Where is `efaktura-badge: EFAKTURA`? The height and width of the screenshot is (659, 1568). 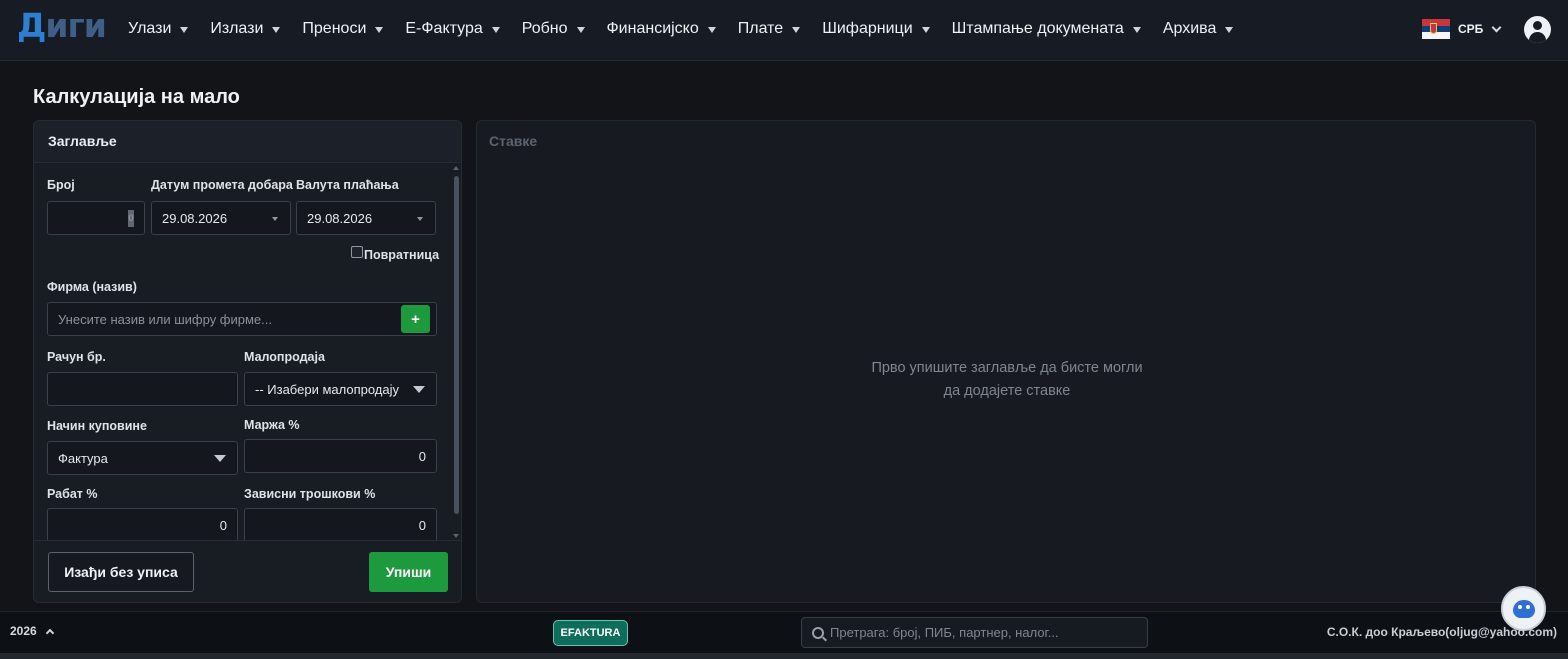 efaktura-badge: EFAKTURA is located at coordinates (590, 633).